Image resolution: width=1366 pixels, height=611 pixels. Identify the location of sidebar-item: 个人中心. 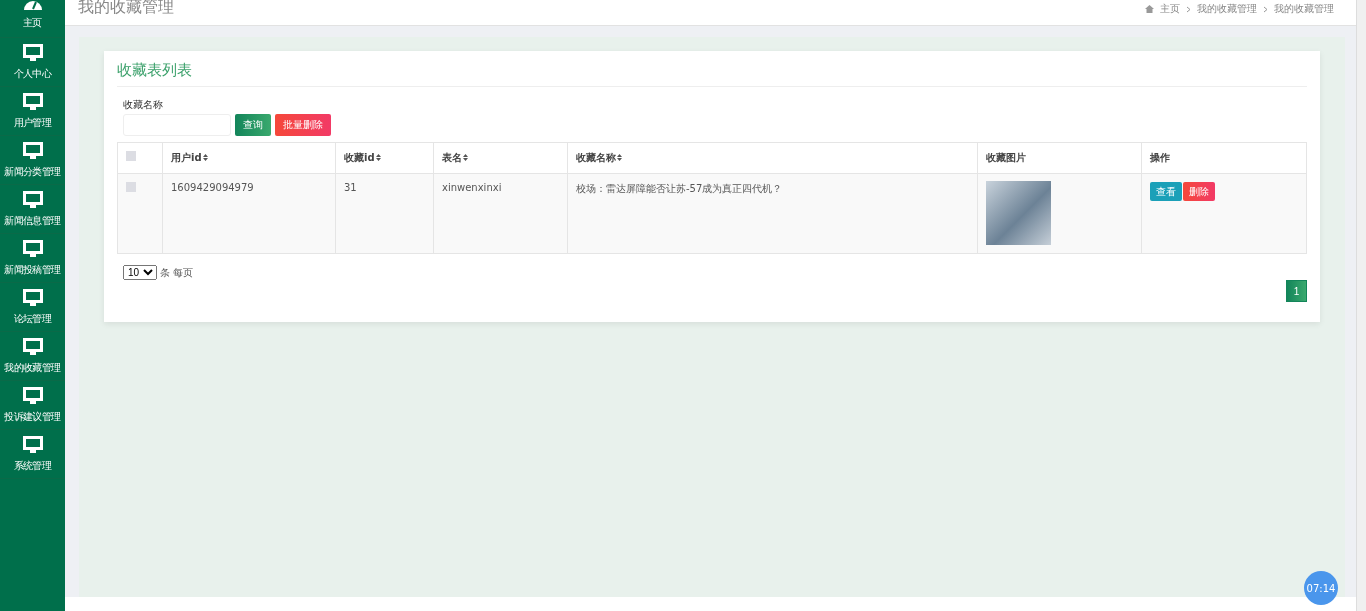
(32, 62).